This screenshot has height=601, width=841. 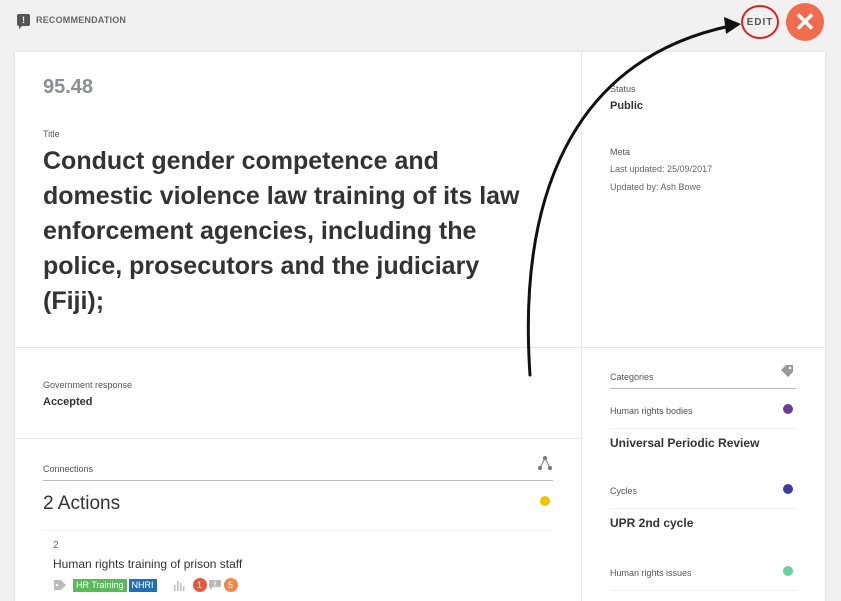 I want to click on close-button: ✕, so click(x=805, y=22).